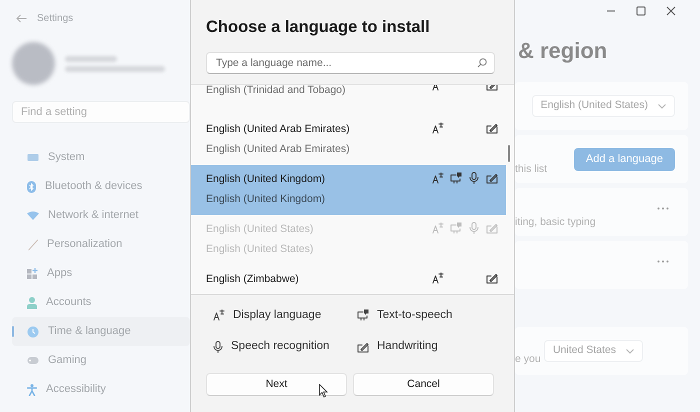 This screenshot has height=412, width=700. Describe the element at coordinates (593, 351) in the screenshot. I see `region-dropdown: United States` at that location.